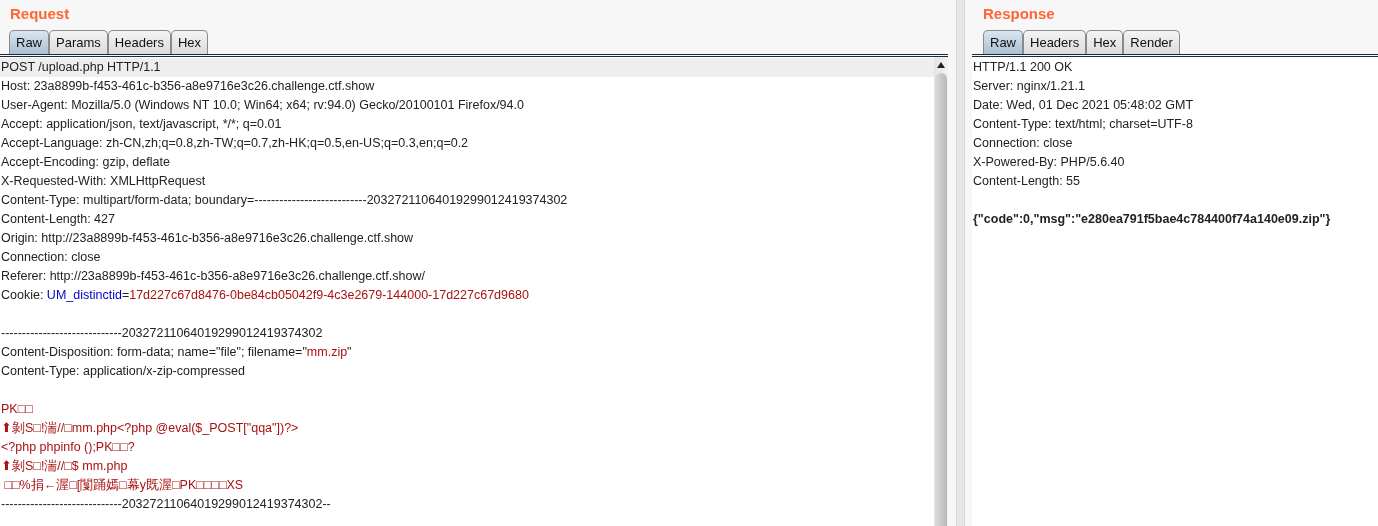 The image size is (1378, 526). I want to click on code-line: Accept: application/json, text/javascript, */*; q=0.01, so click(141, 124).